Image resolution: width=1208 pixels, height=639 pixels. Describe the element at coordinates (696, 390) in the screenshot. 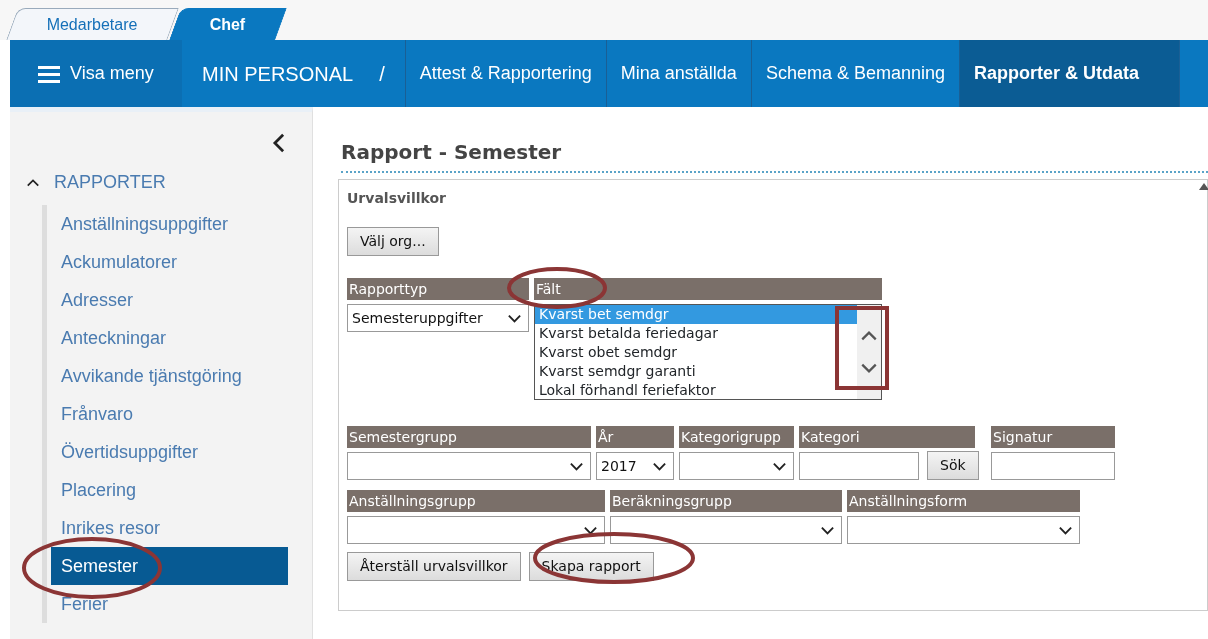

I see `list-option: Lokal förhandl feriefaktor` at that location.